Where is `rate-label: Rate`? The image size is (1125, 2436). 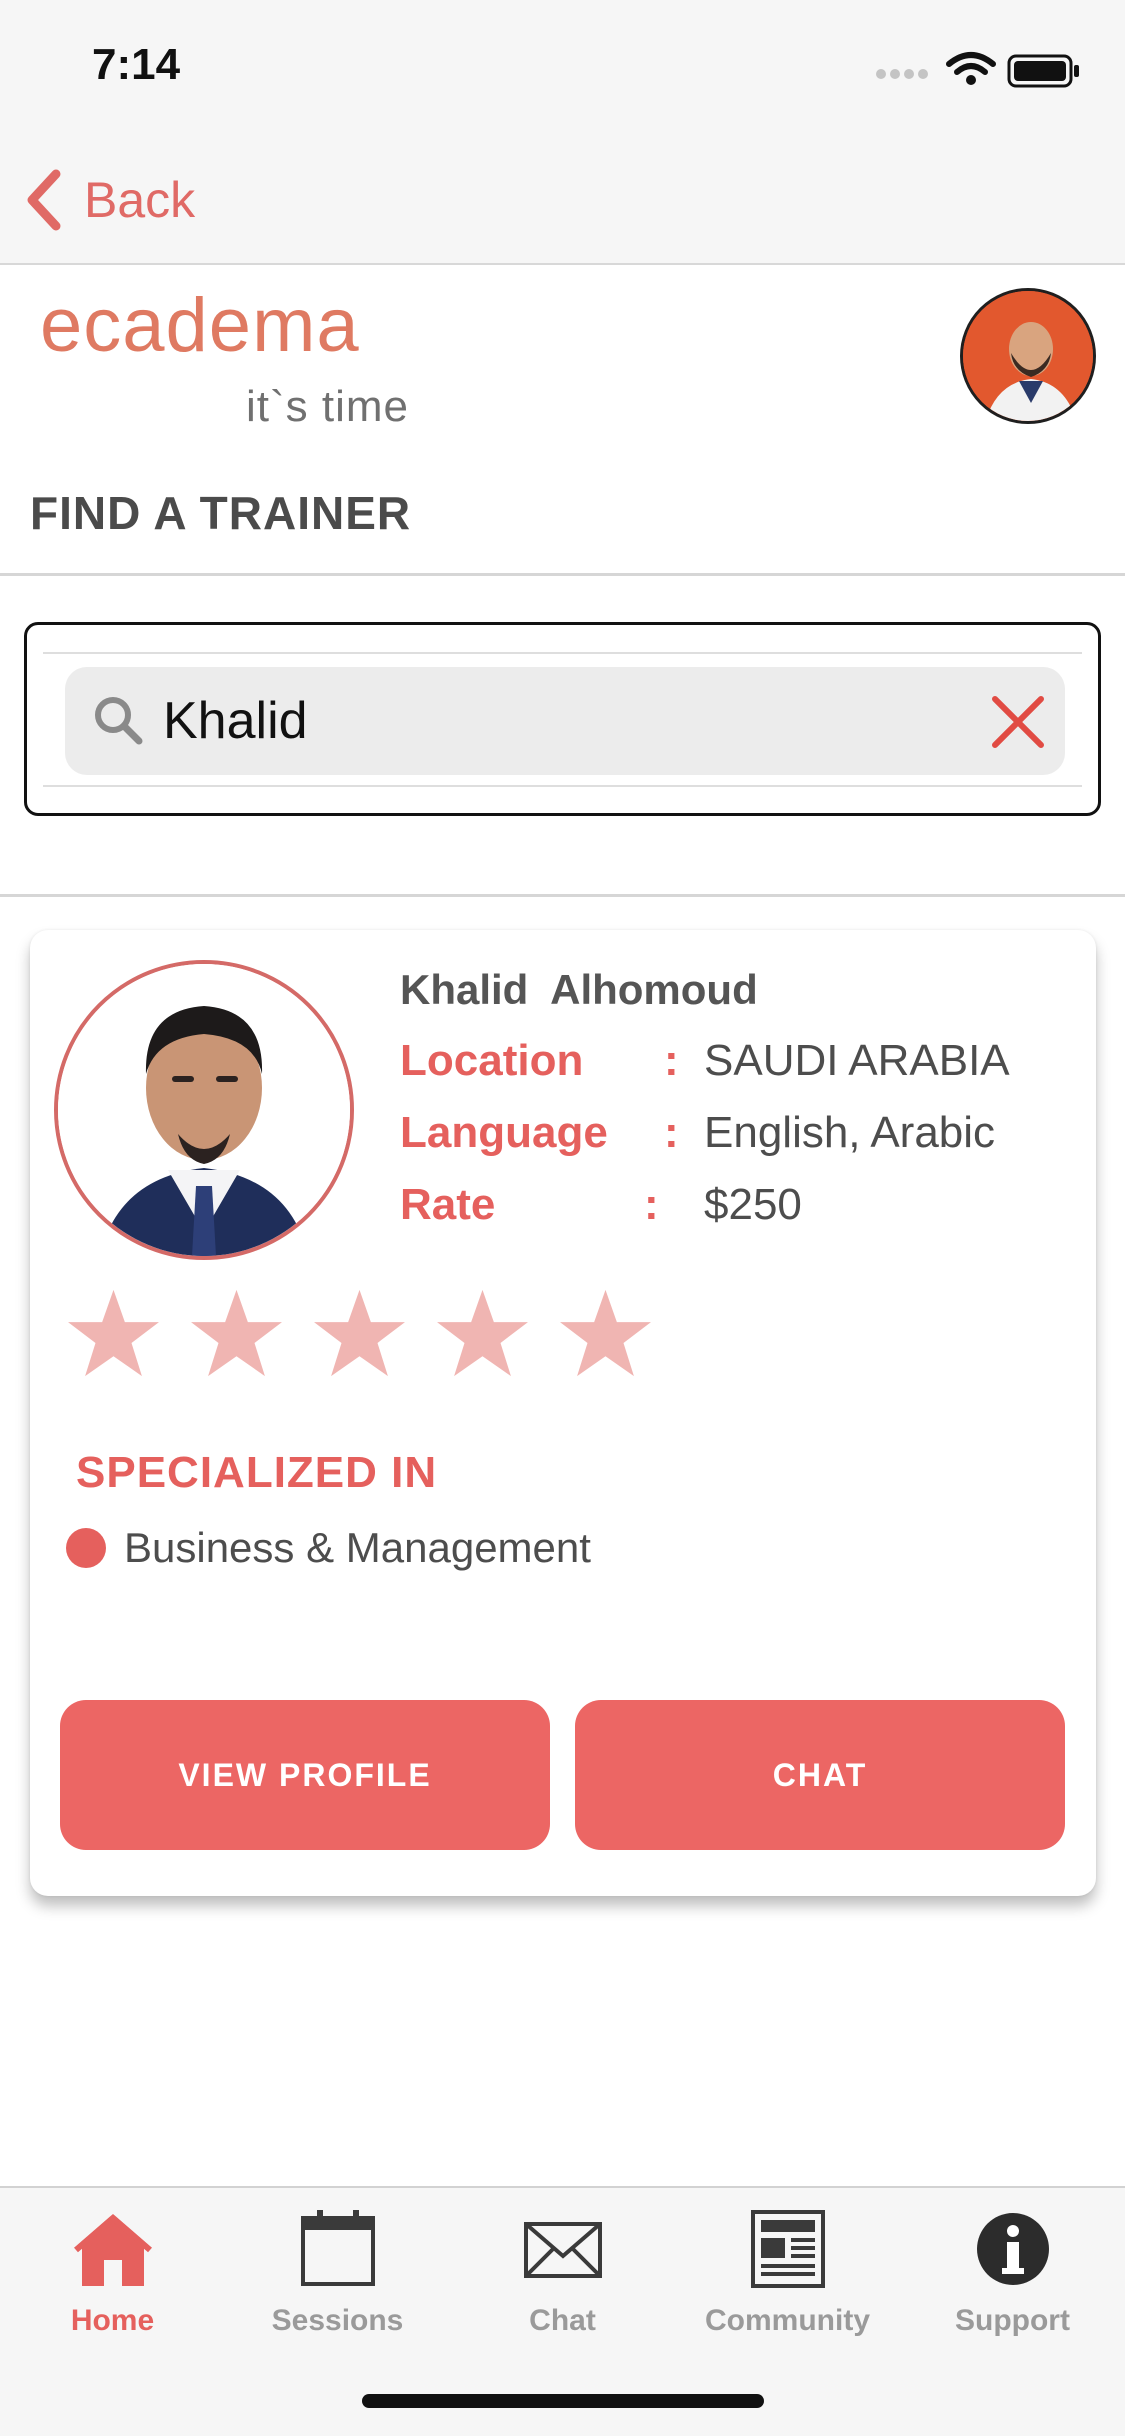 rate-label: Rate is located at coordinates (448, 1204).